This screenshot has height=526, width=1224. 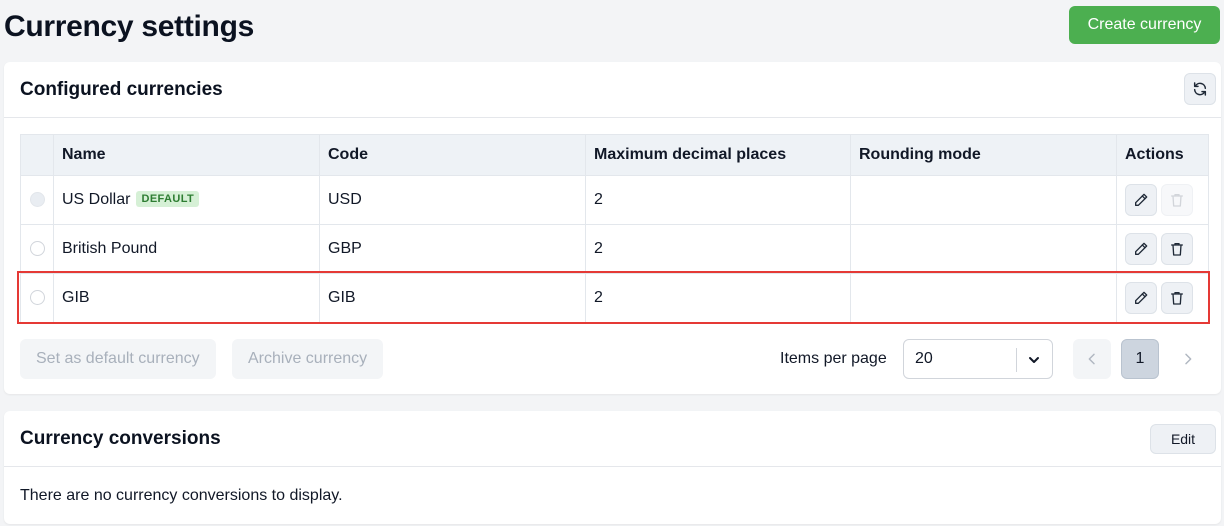 I want to click on chevron-right-icon, so click(x=1188, y=359).